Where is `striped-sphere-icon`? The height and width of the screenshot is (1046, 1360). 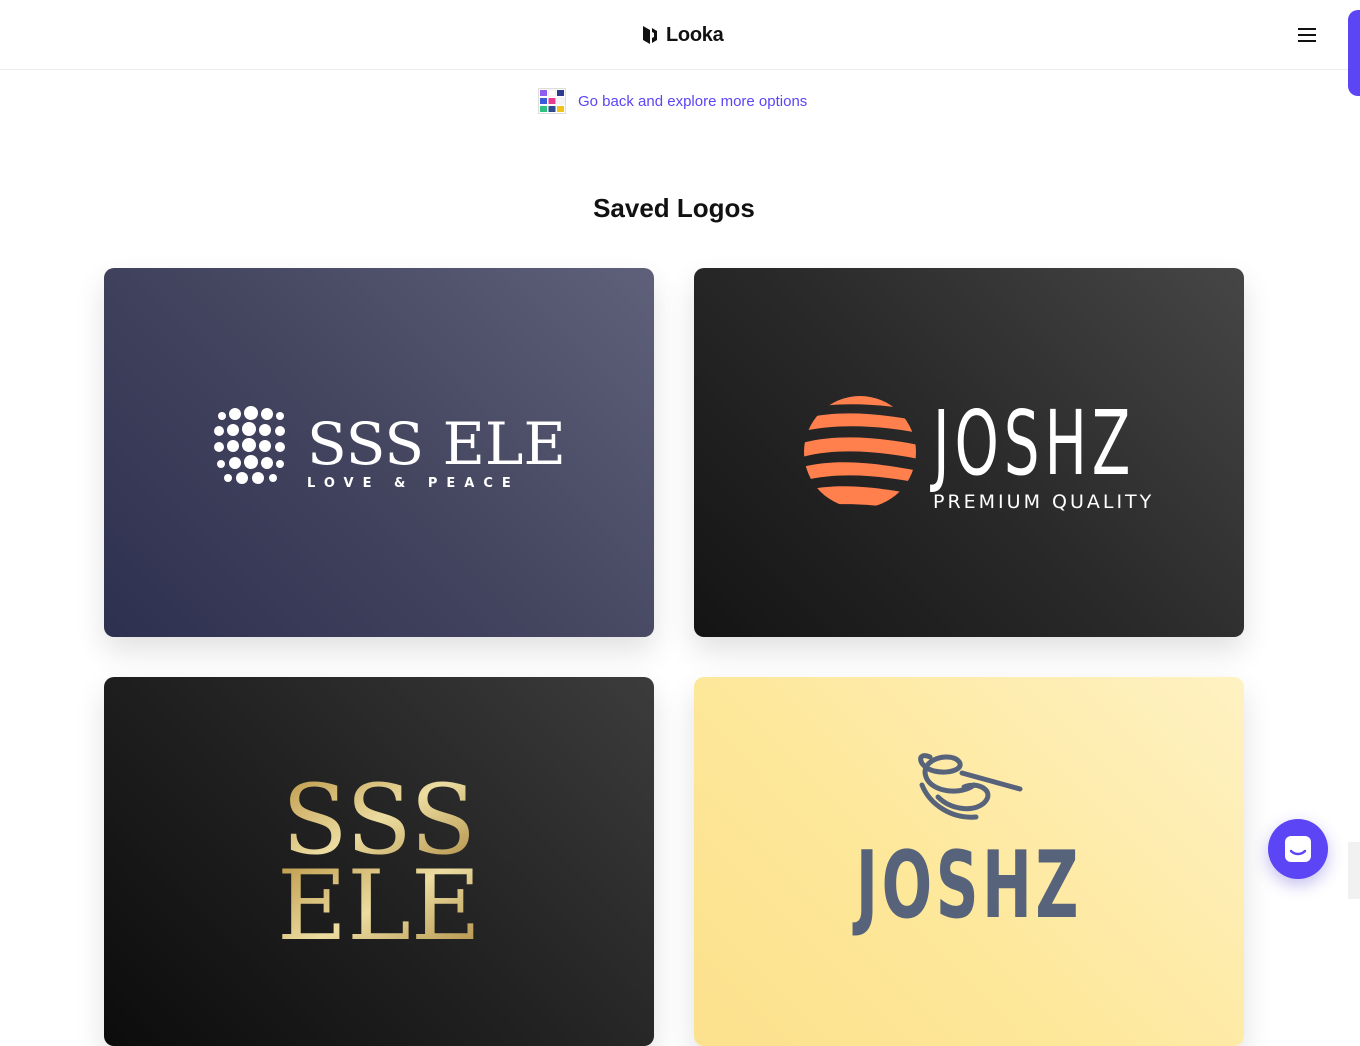
striped-sphere-icon is located at coordinates (860, 452).